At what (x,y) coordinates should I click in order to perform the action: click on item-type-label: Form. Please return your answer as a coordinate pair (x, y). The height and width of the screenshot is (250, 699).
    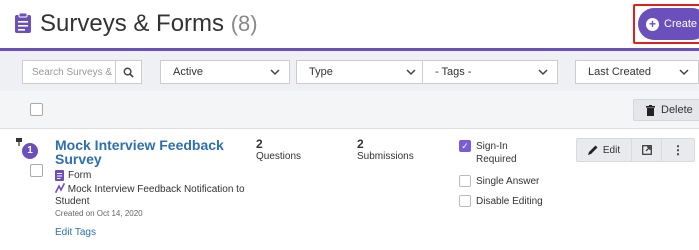
    Looking at the image, I should click on (80, 175).